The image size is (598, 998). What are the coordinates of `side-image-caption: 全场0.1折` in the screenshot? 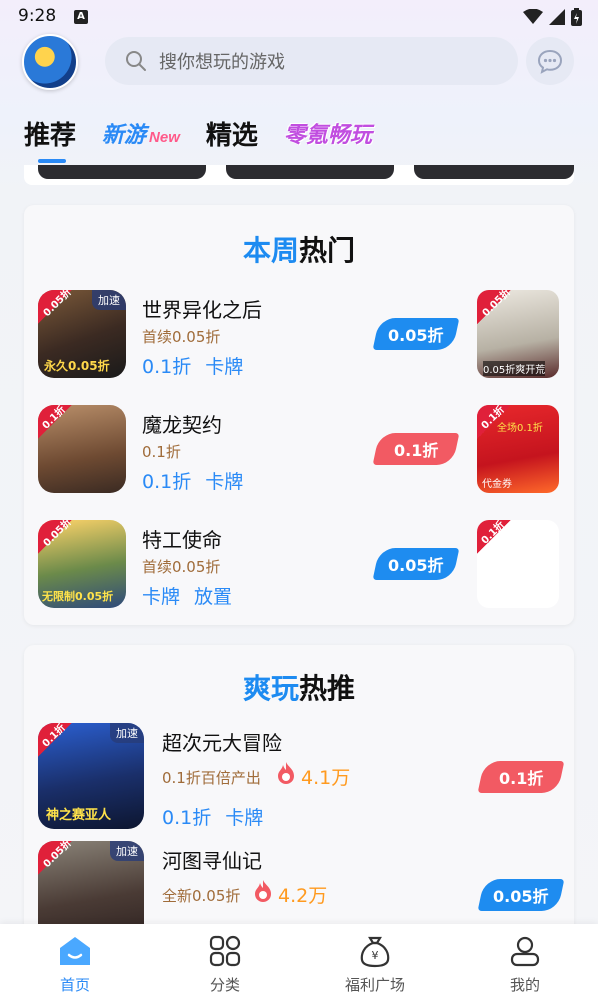 It's located at (520, 428).